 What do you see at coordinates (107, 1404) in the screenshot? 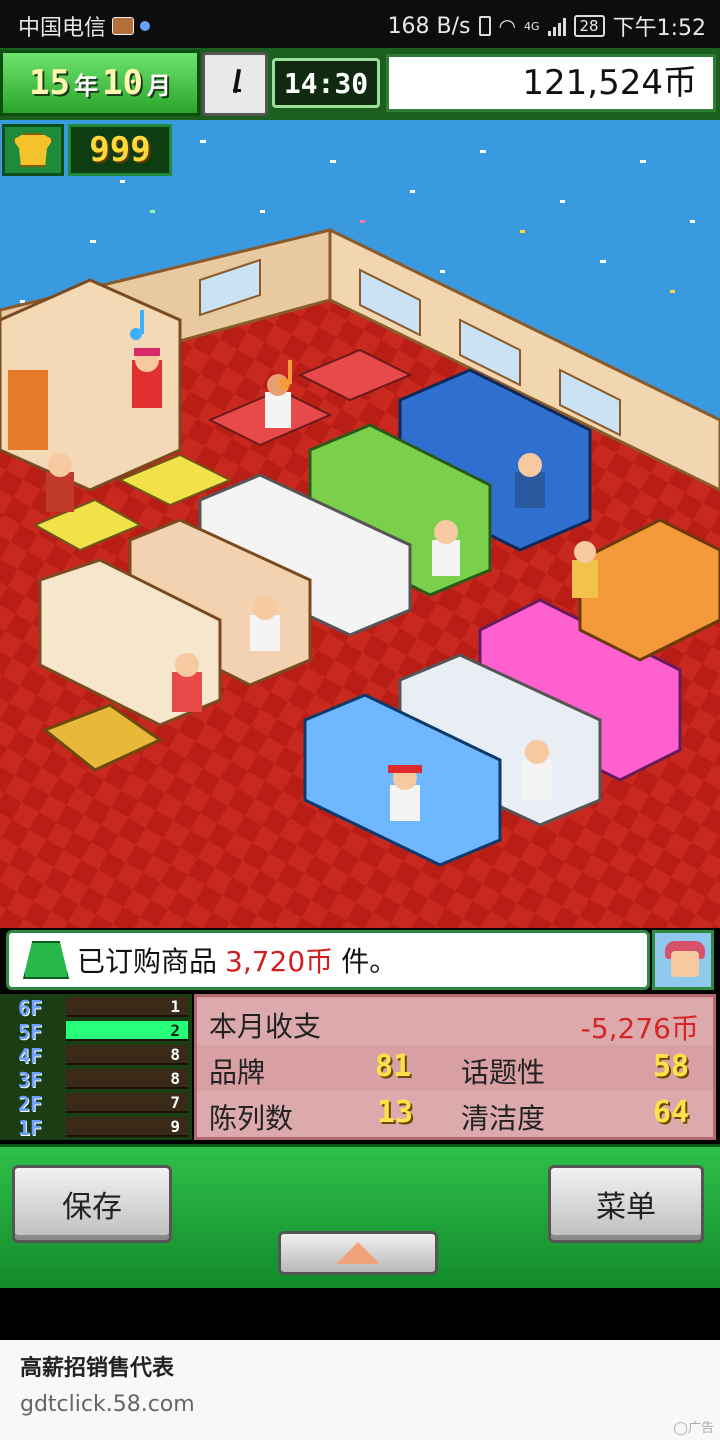
I see `ad-url: gdtclick.58.com` at bounding box center [107, 1404].